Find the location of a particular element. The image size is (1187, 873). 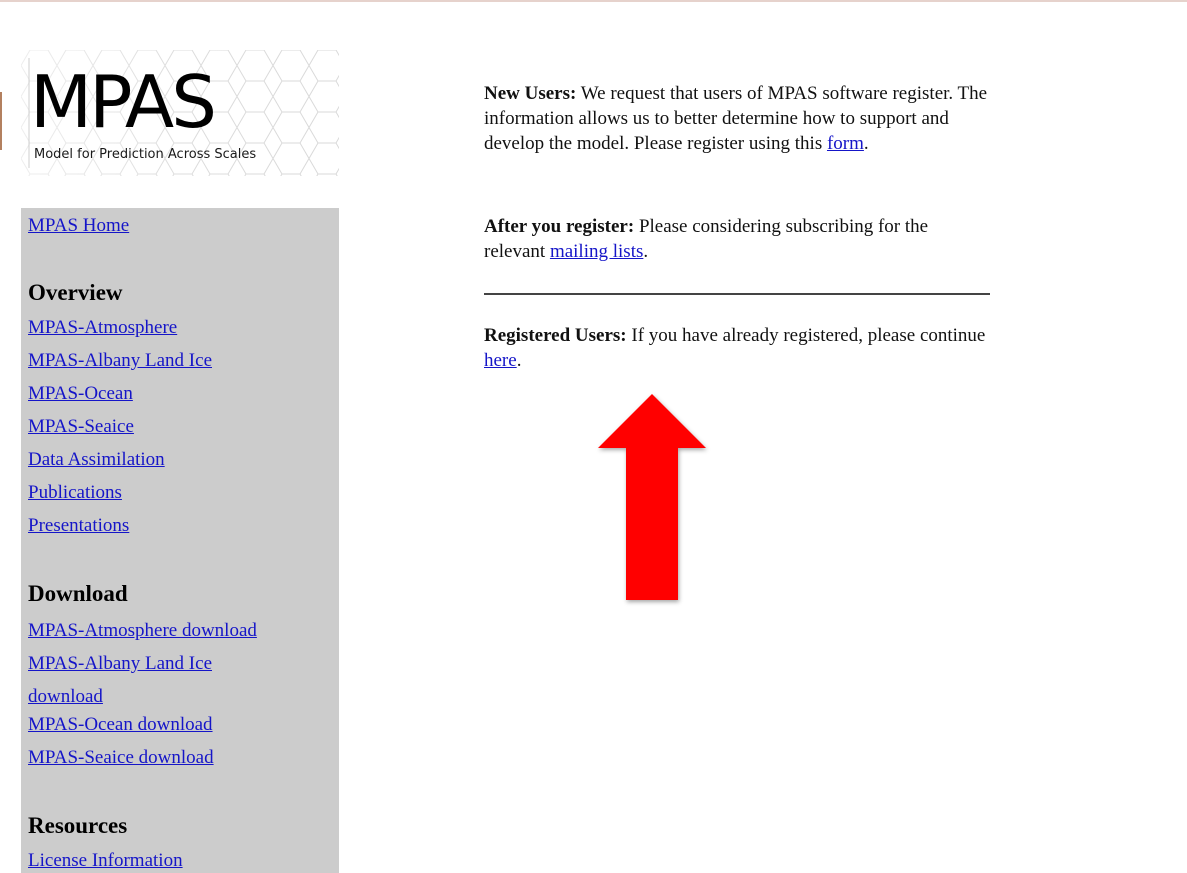

new-users-label: New Users: is located at coordinates (530, 93).